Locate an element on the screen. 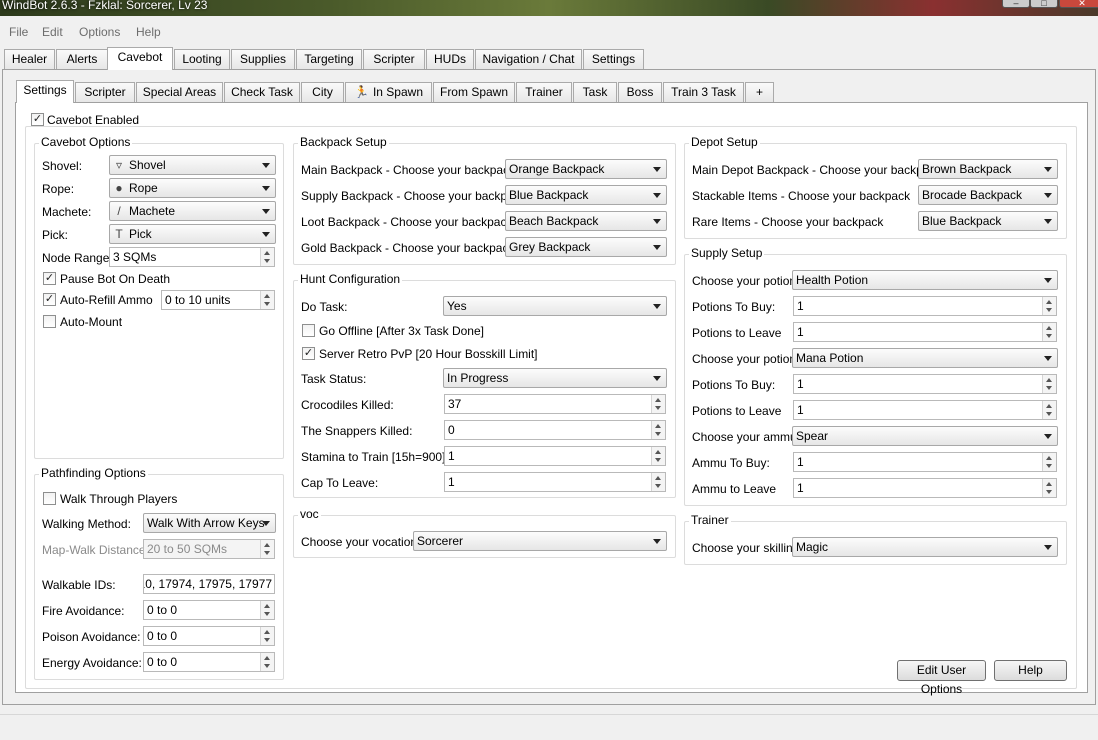 The image size is (1098, 740). snappers-spinbox: 0 is located at coordinates (555, 430).